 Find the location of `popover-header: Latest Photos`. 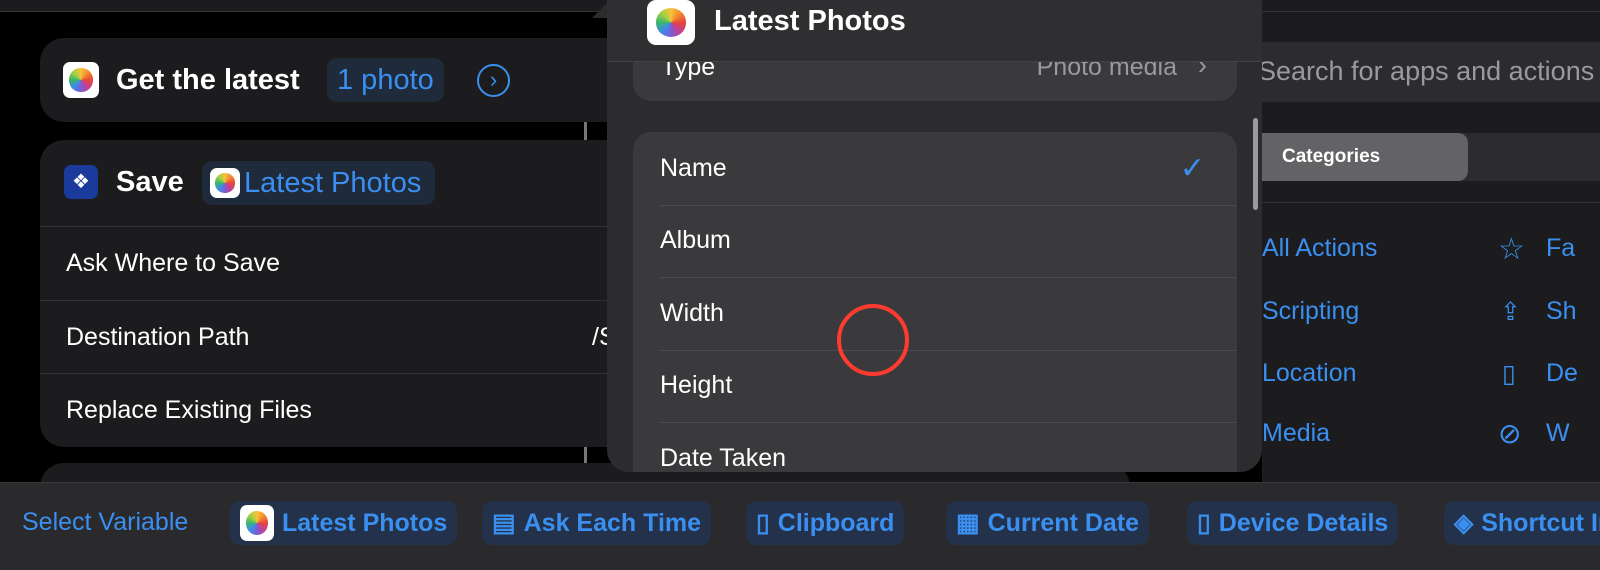

popover-header: Latest Photos is located at coordinates (934, 31).